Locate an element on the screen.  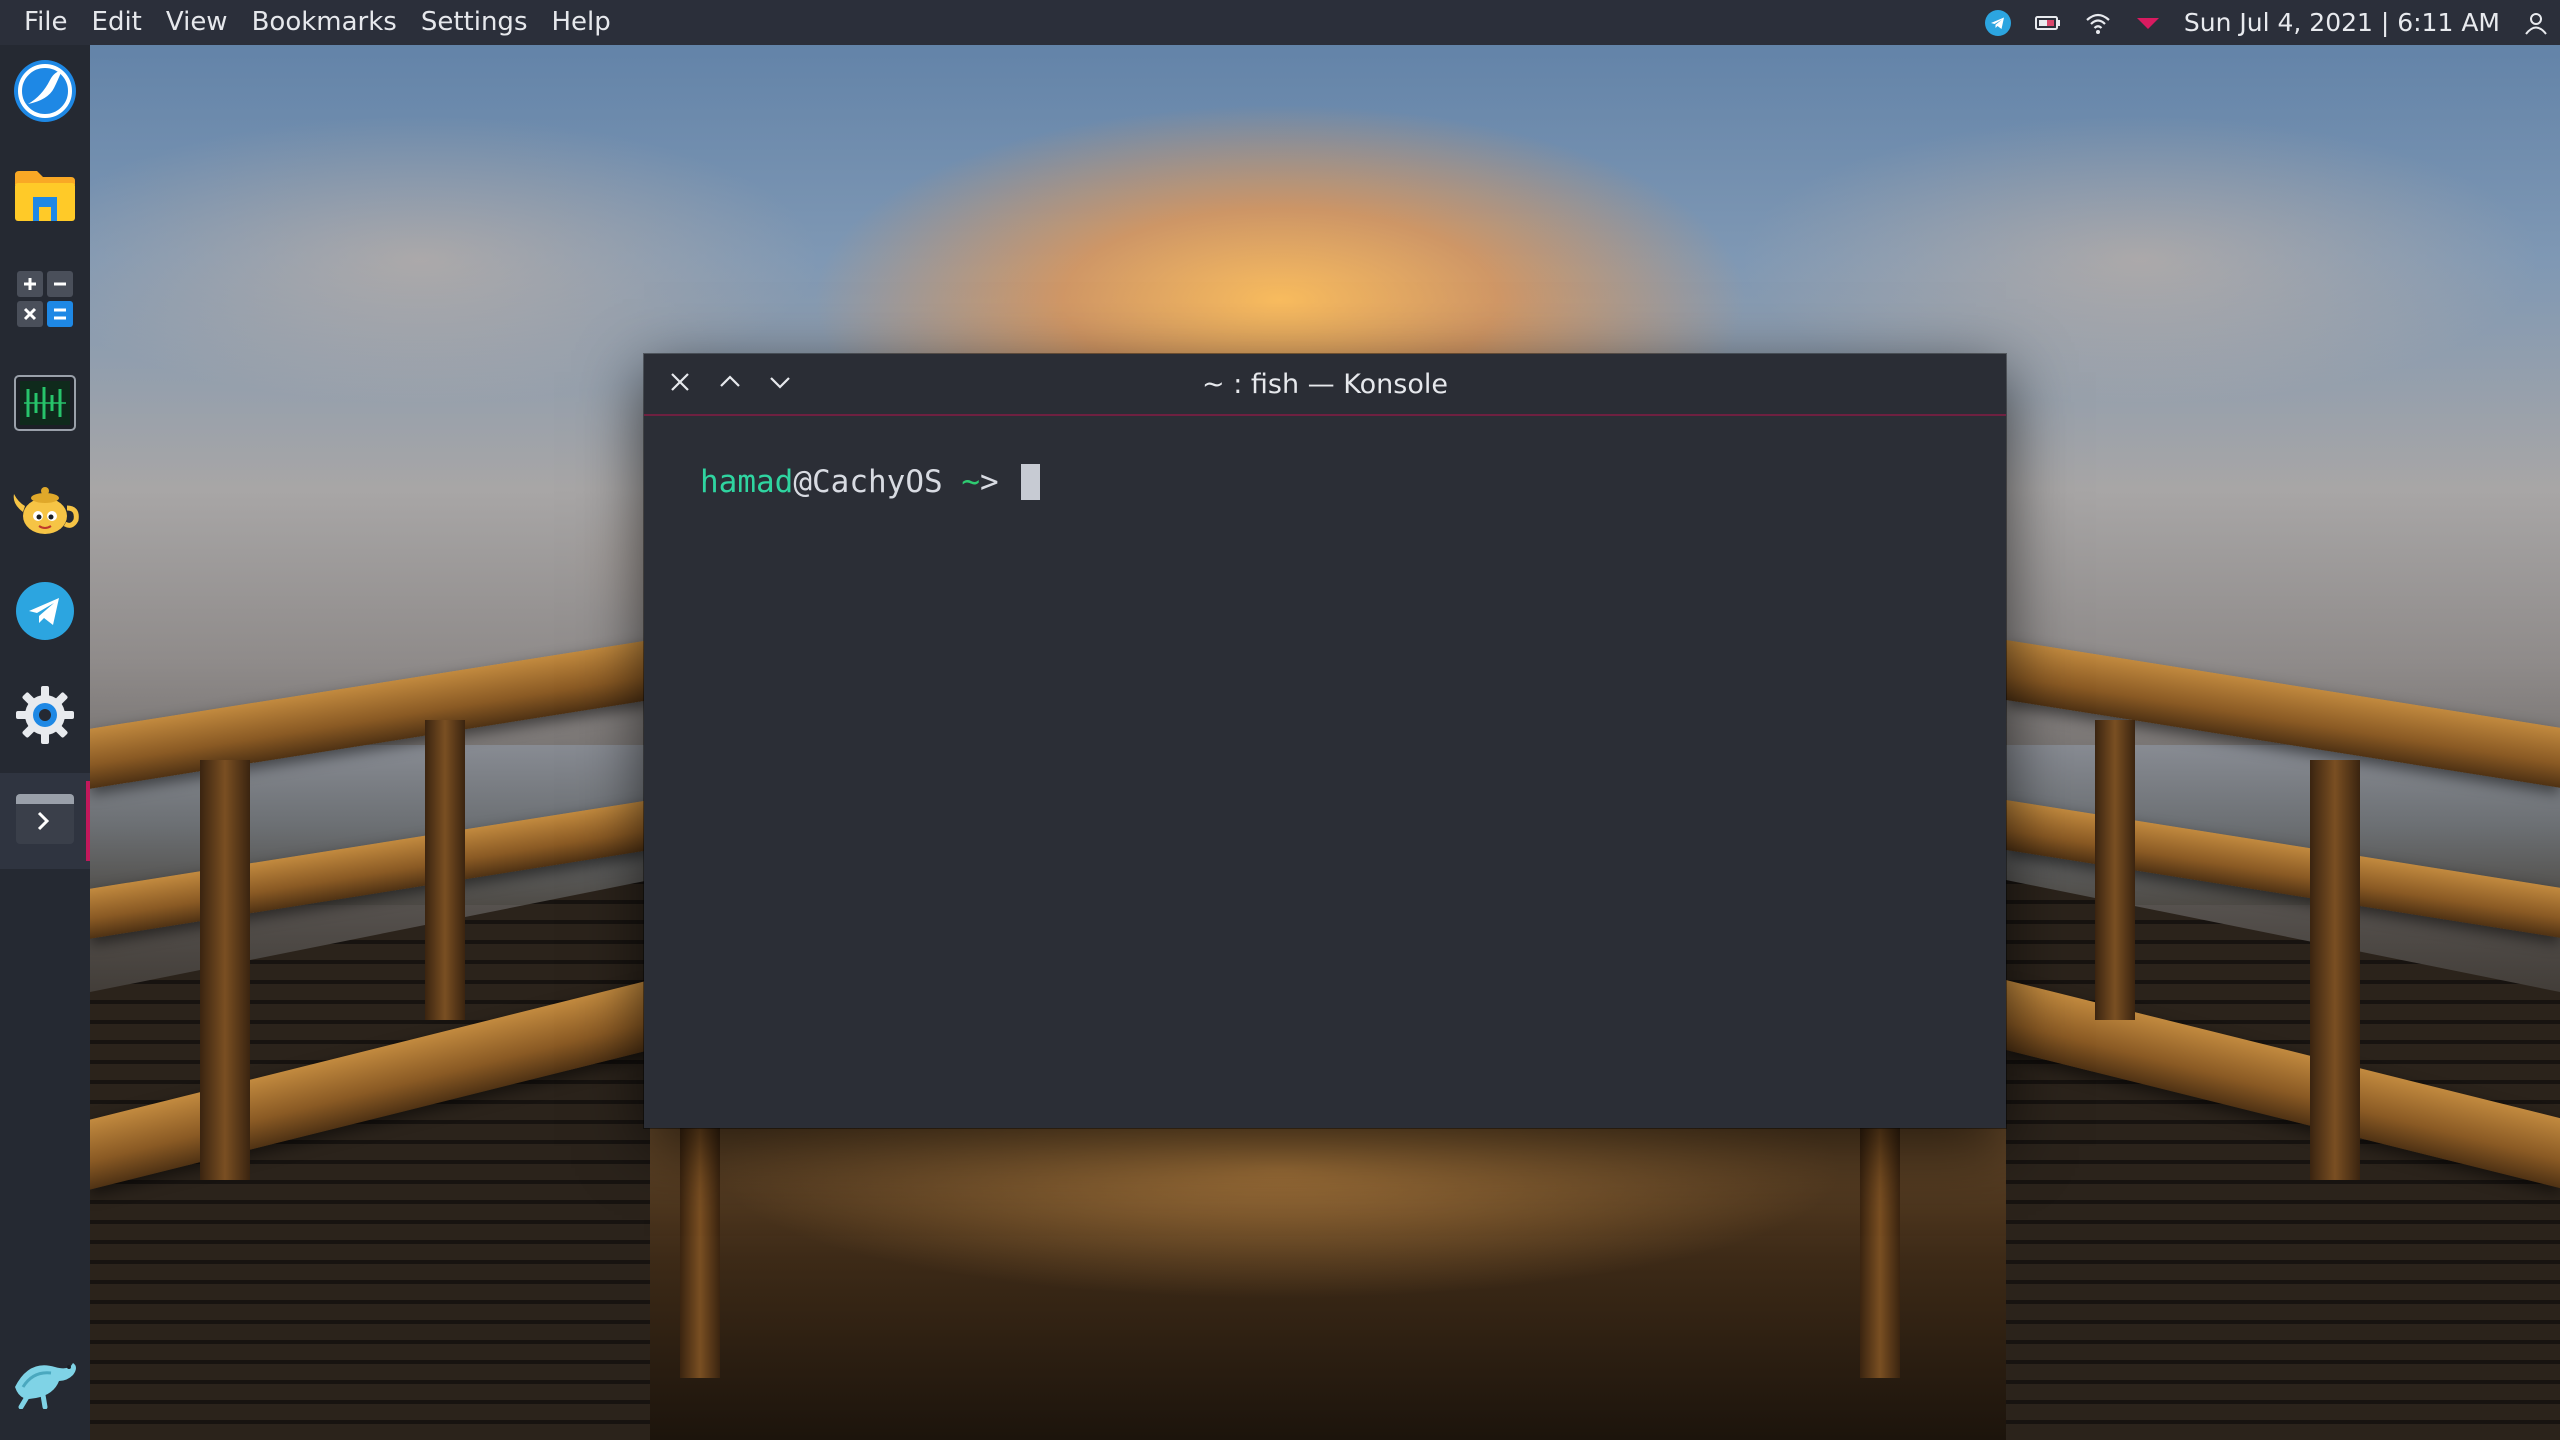
window-title: ~ : fish — Konsole is located at coordinates (1325, 384).